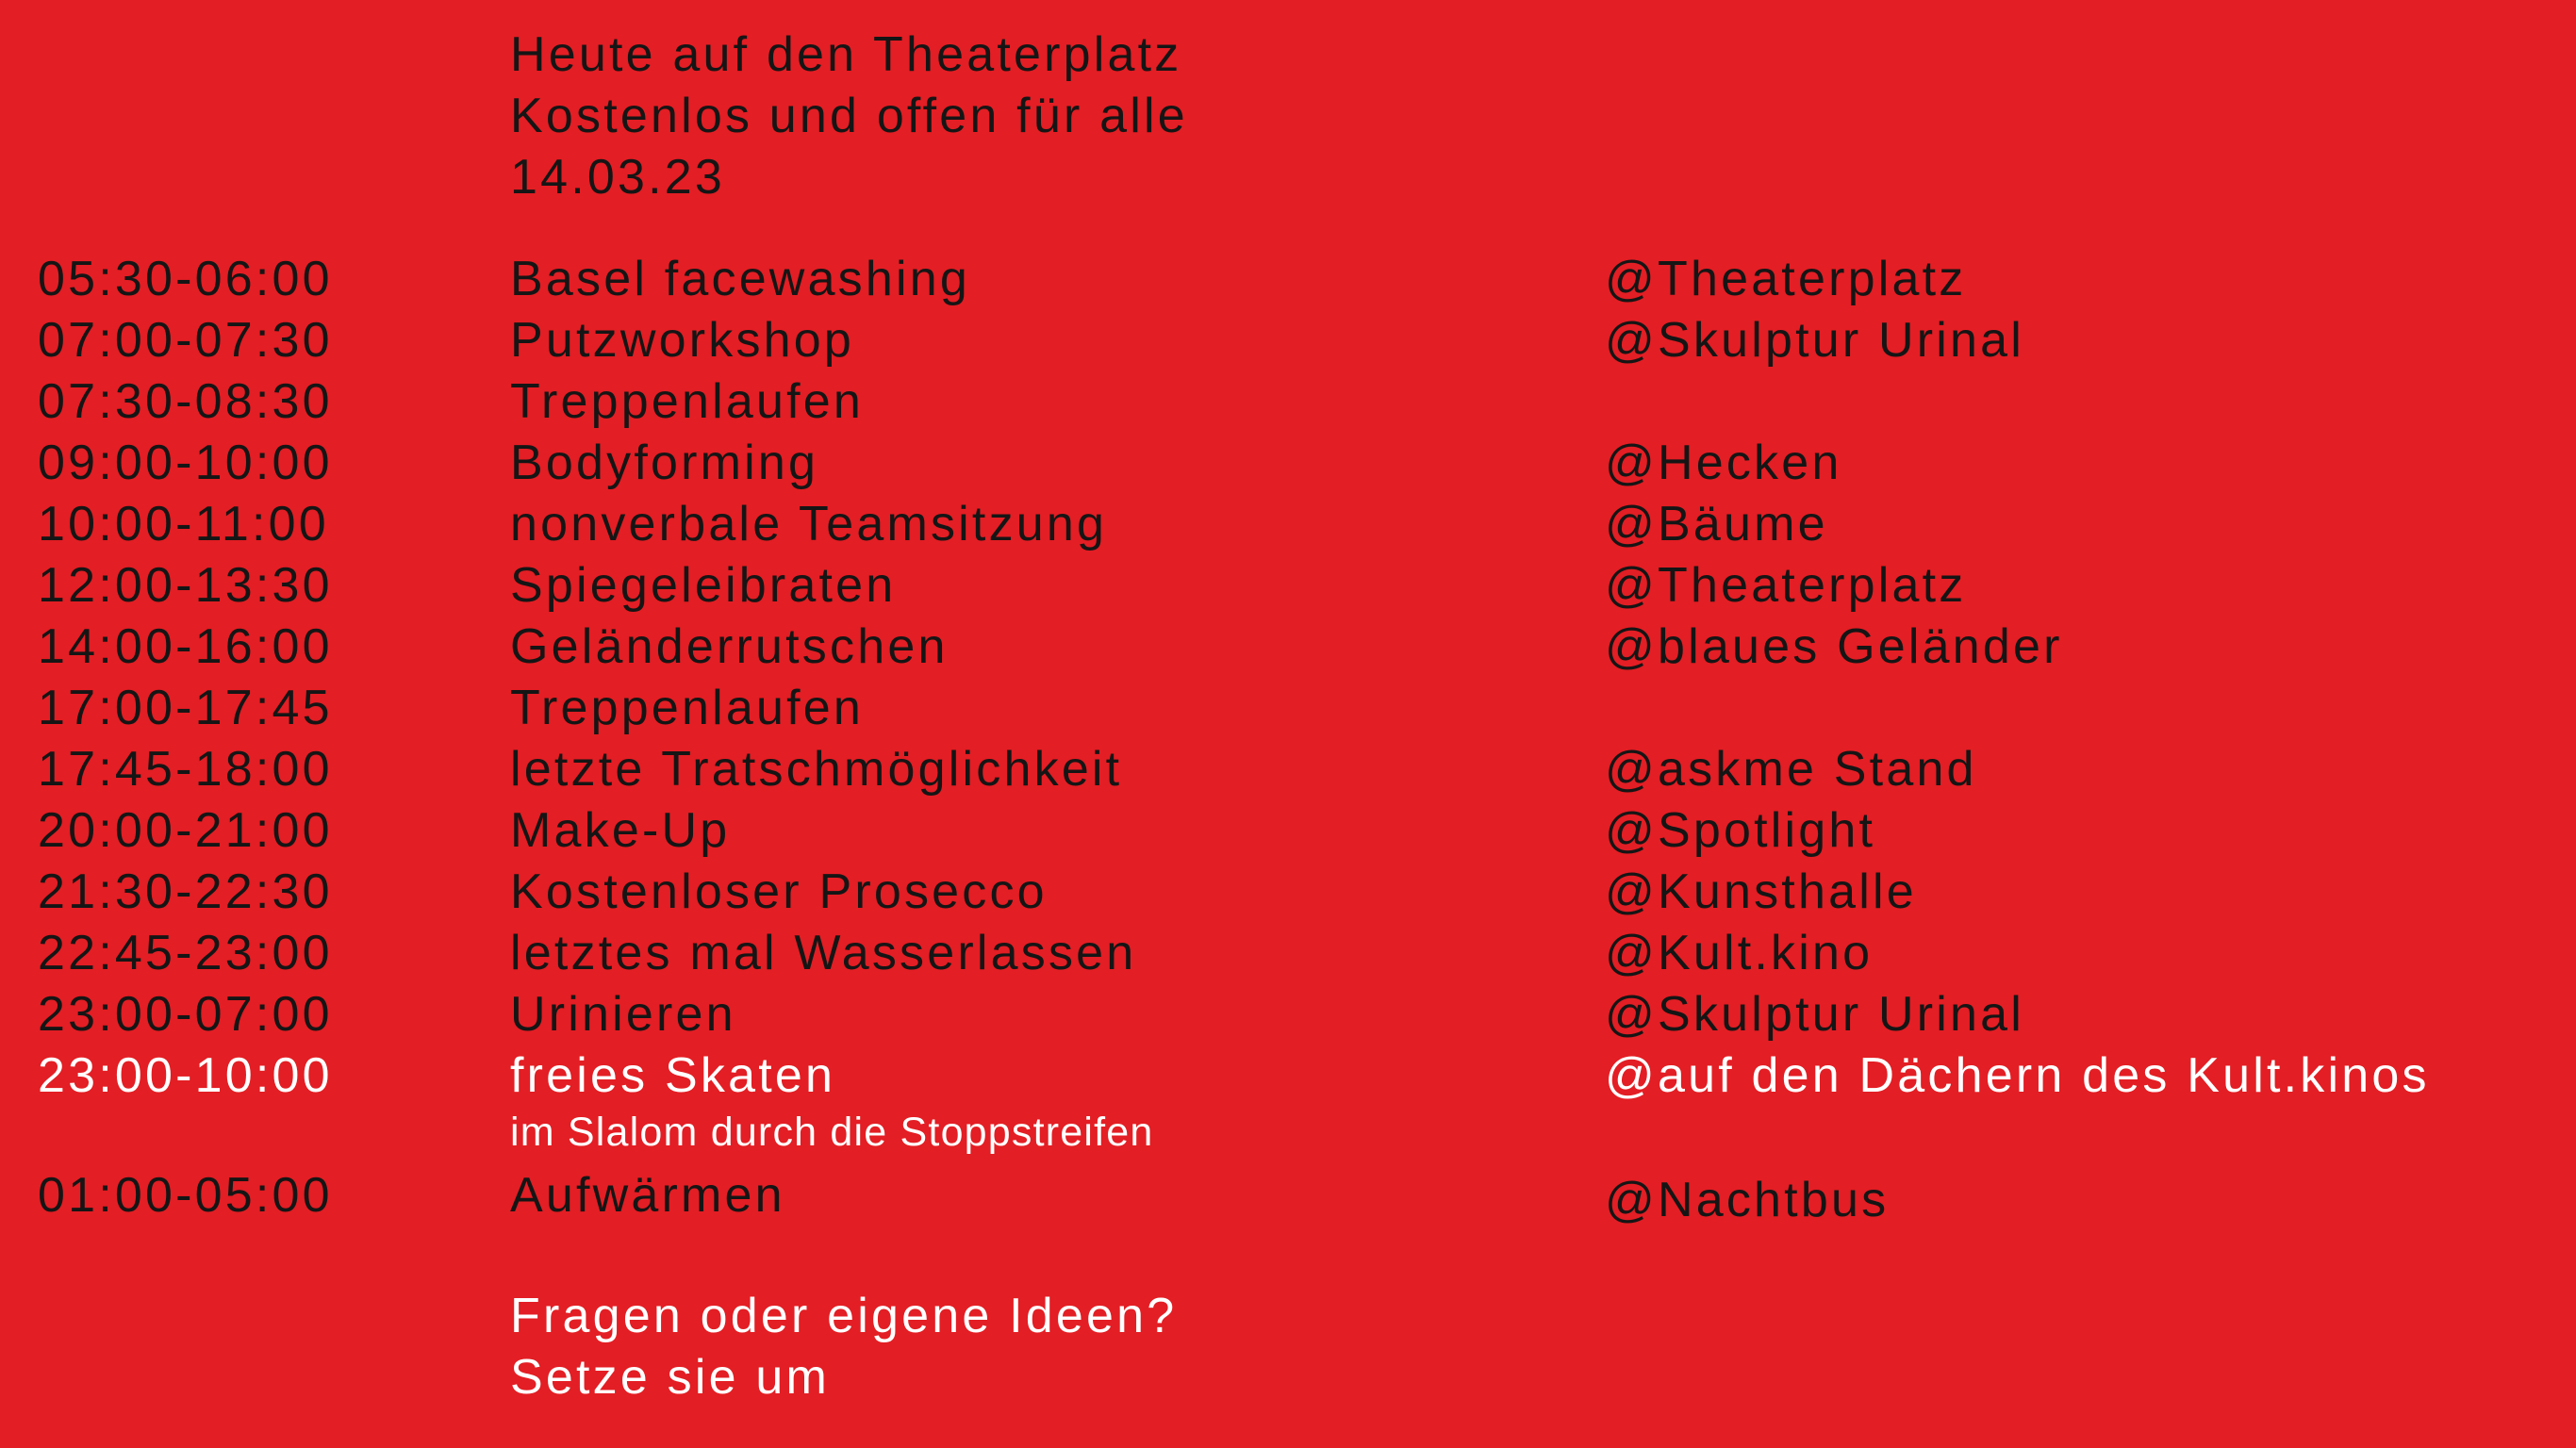 The height and width of the screenshot is (1448, 2576). What do you see at coordinates (185, 646) in the screenshot?
I see `schedule-time: 14:00-16:00` at bounding box center [185, 646].